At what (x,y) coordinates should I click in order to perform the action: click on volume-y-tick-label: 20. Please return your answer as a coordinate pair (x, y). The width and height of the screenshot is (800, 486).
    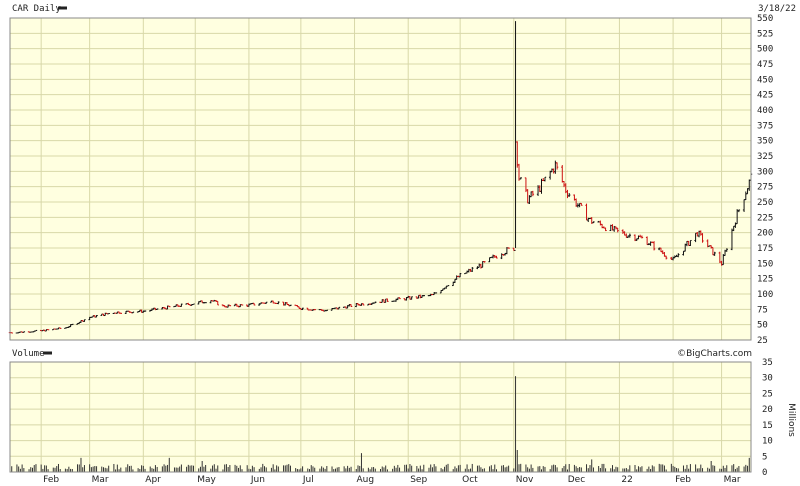
    Looking at the image, I should click on (767, 410).